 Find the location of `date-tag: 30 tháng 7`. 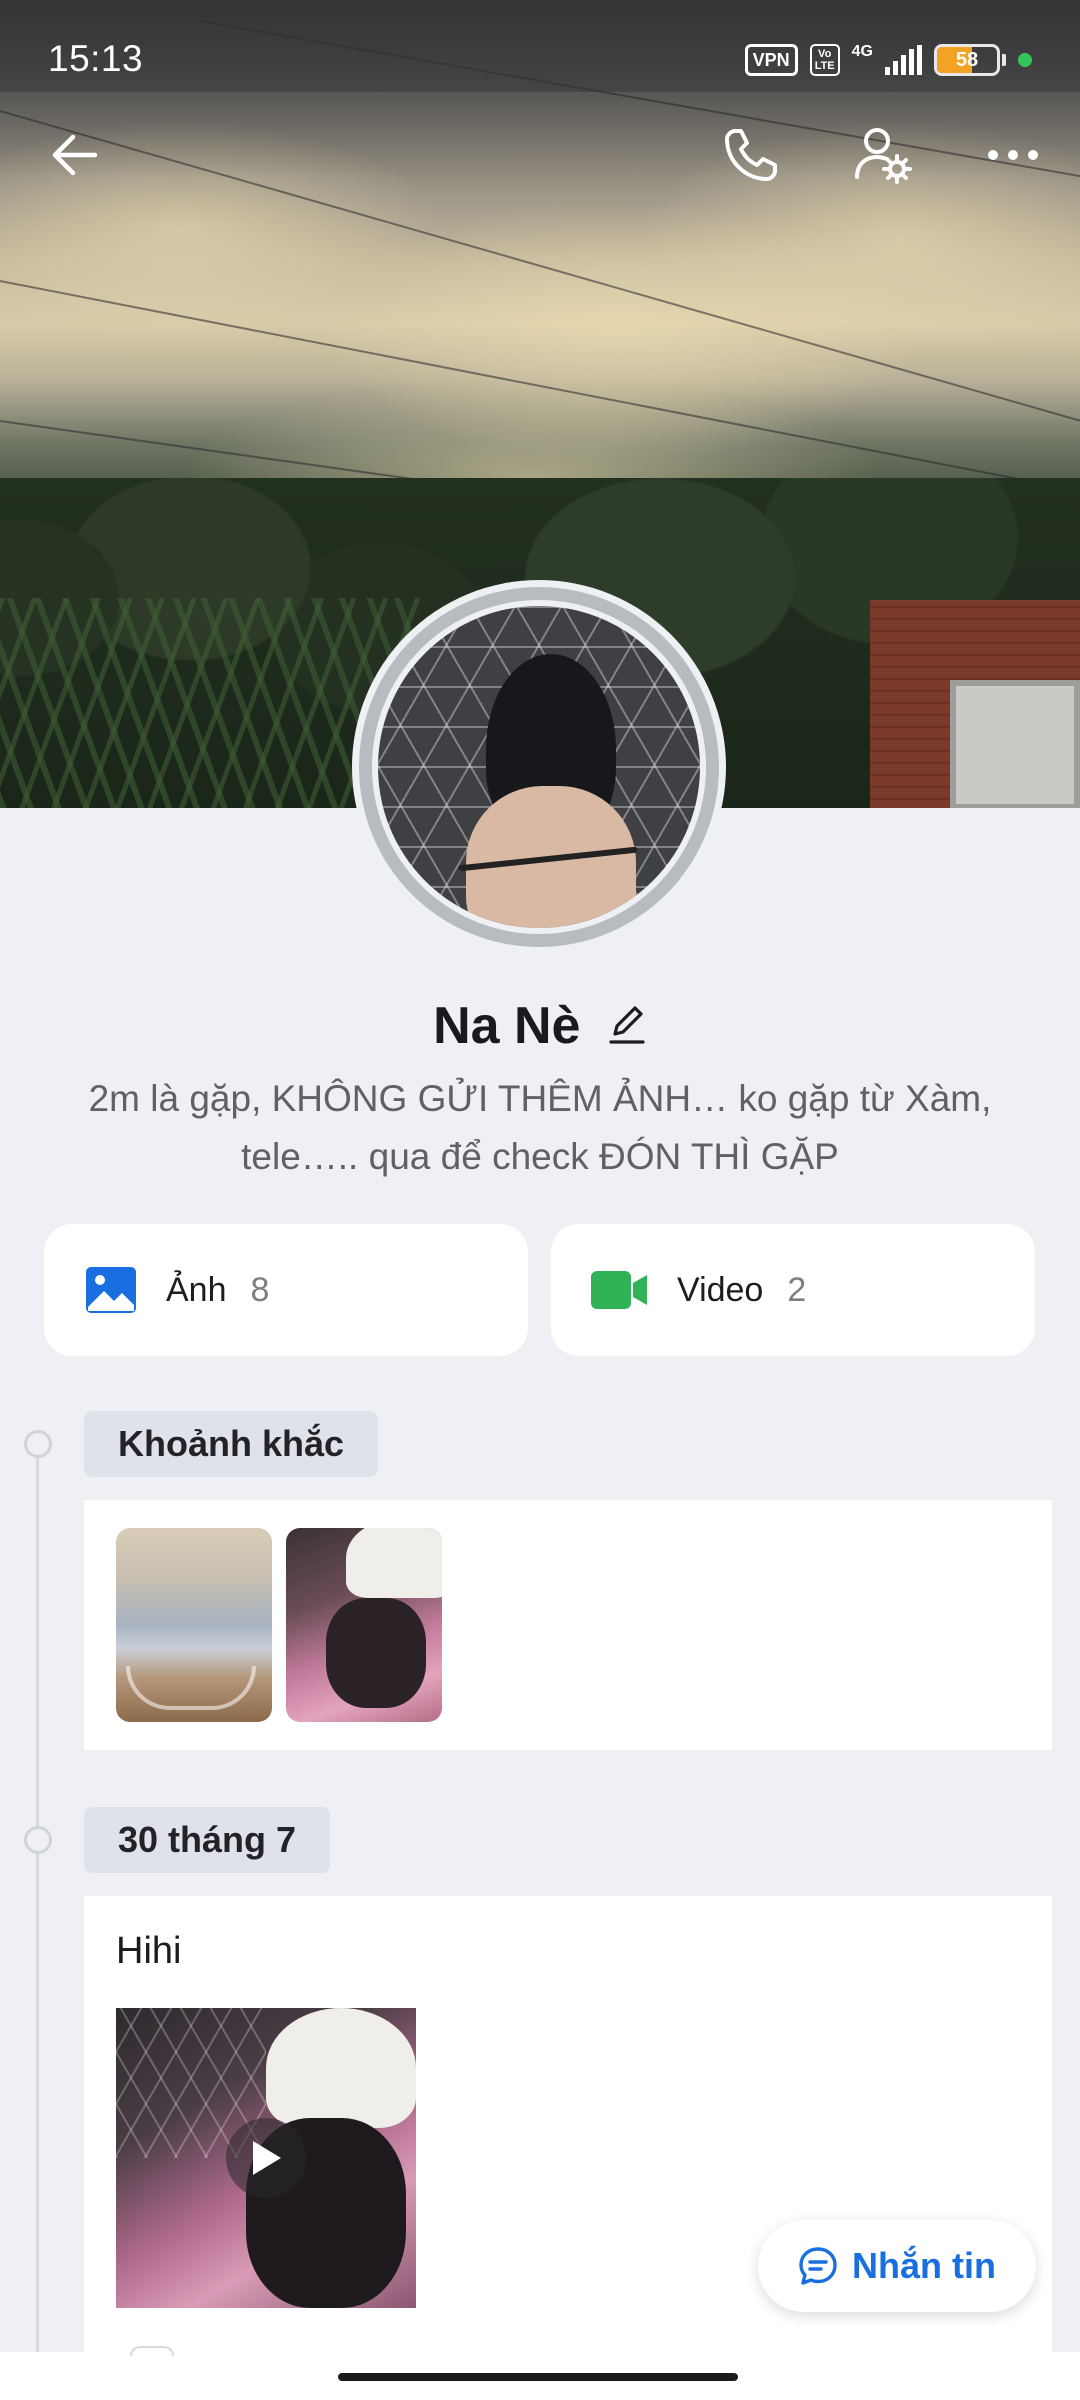

date-tag: 30 tháng 7 is located at coordinates (207, 1840).